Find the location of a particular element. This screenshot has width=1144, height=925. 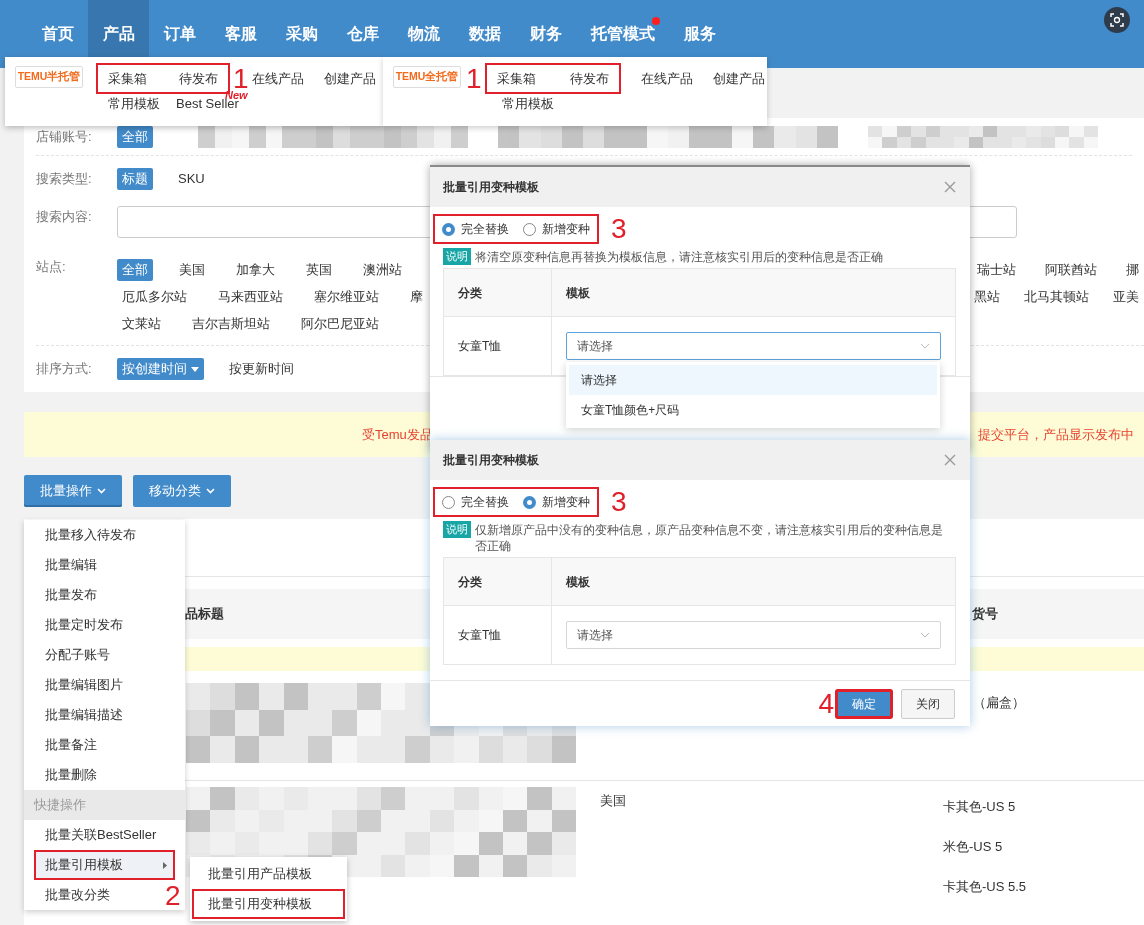

filter-label: 搜索内容: is located at coordinates (64, 217).